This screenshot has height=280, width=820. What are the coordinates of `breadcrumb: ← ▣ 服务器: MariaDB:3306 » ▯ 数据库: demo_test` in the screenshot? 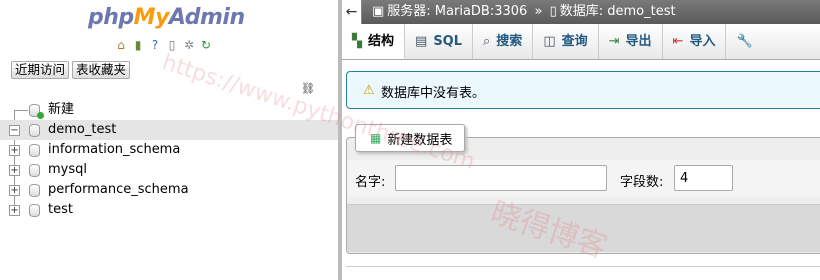 It's located at (581, 12).